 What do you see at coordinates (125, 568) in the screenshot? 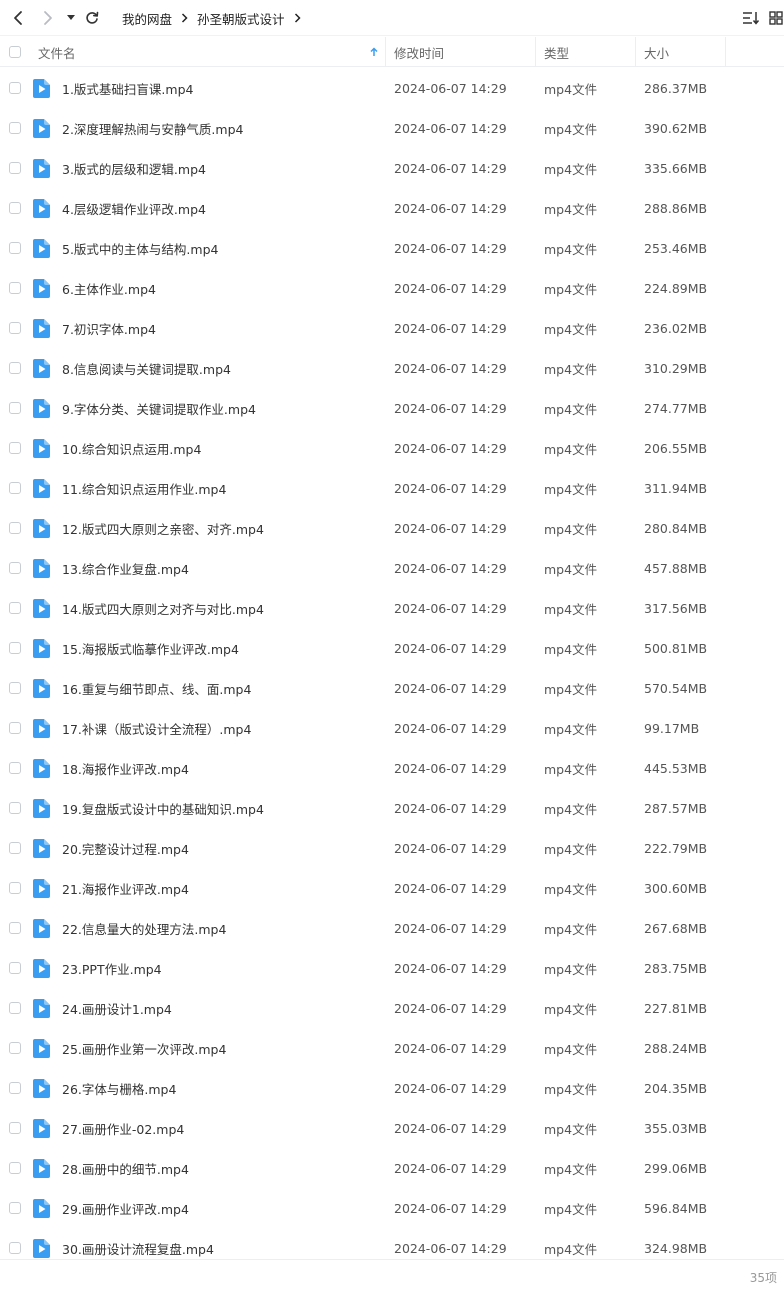
I see `file-name: 13.综合作业复盘.mp4` at bounding box center [125, 568].